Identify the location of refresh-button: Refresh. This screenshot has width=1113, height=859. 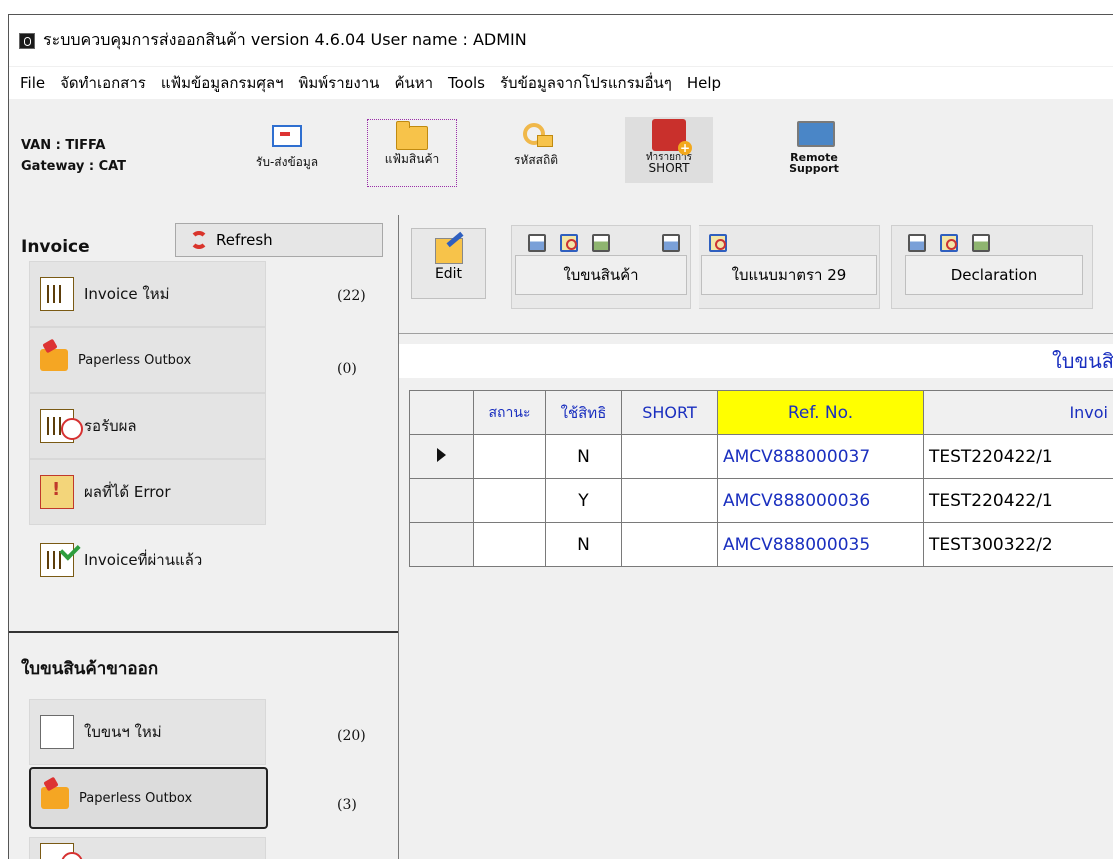
(279, 240).